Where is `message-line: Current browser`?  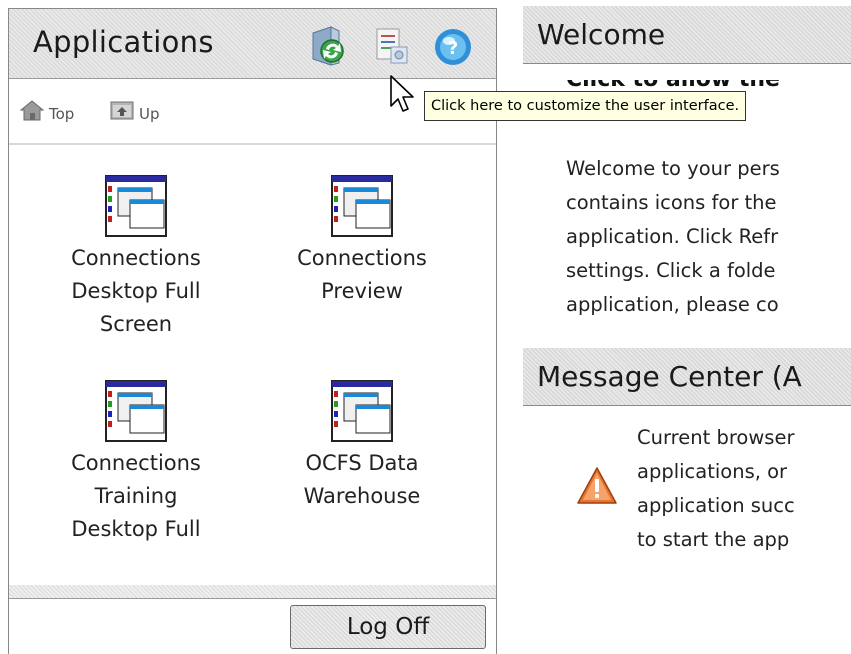 message-line: Current browser is located at coordinates (716, 437).